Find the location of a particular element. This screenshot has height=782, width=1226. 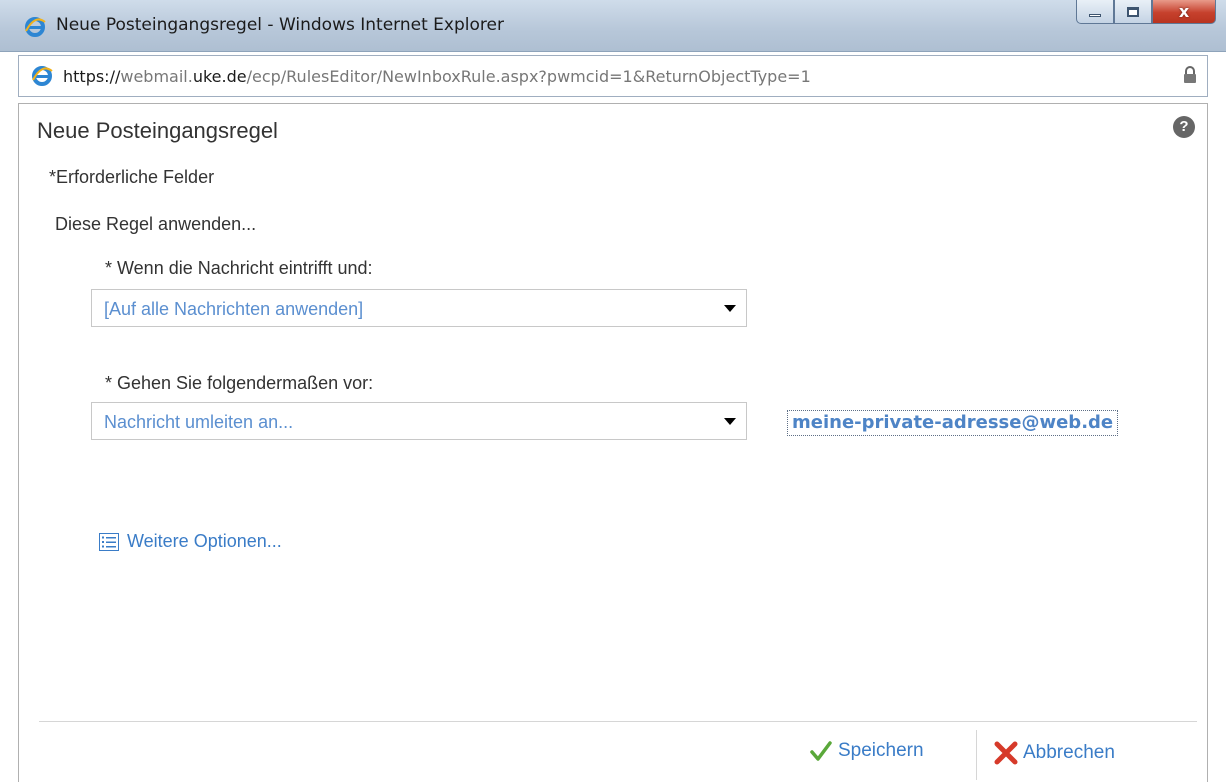

cancel-button: Abbrechen is located at coordinates (1054, 753).